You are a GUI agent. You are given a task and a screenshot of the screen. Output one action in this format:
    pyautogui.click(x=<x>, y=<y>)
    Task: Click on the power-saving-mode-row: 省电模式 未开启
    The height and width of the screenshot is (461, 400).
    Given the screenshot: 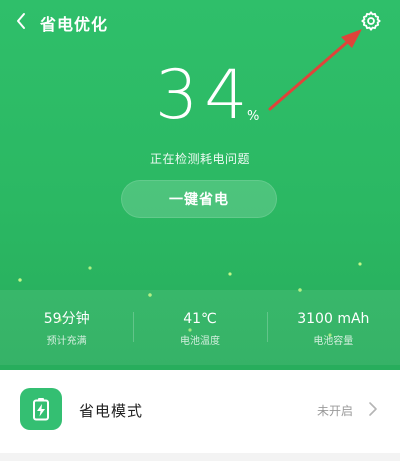 What is the action you would take?
    pyautogui.click(x=200, y=409)
    